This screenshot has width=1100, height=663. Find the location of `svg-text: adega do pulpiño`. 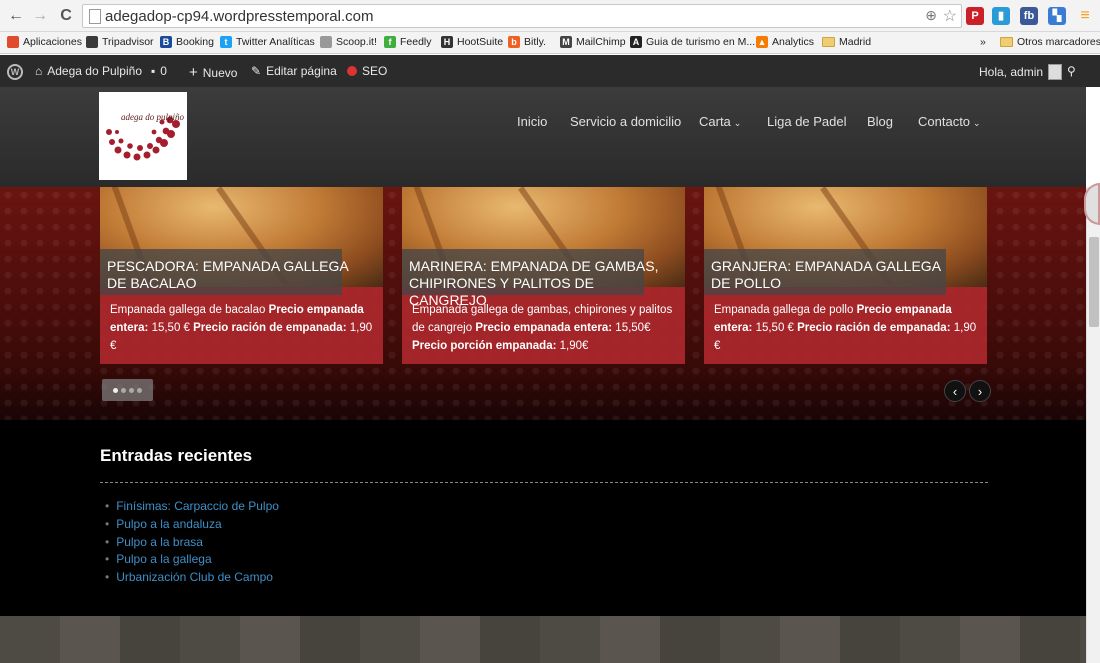

svg-text: adega do pulpiño is located at coordinates (152, 117).